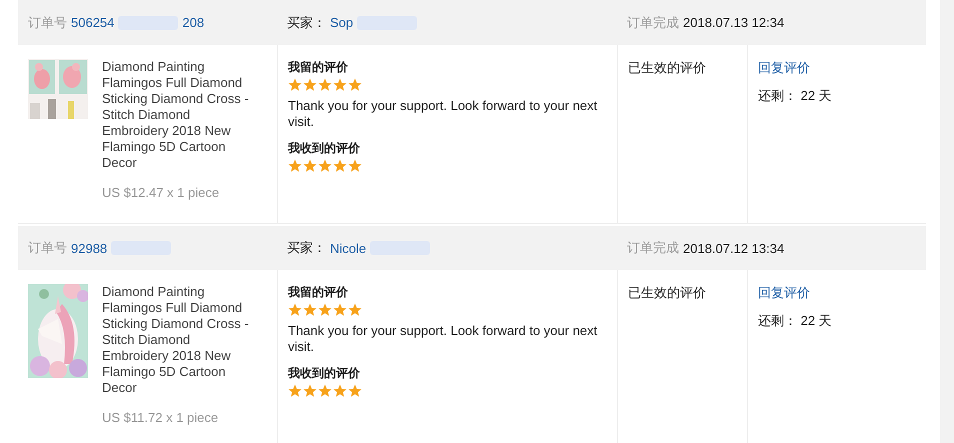  What do you see at coordinates (733, 248) in the screenshot?
I see `completed-time: 2018.07.12 13:34` at bounding box center [733, 248].